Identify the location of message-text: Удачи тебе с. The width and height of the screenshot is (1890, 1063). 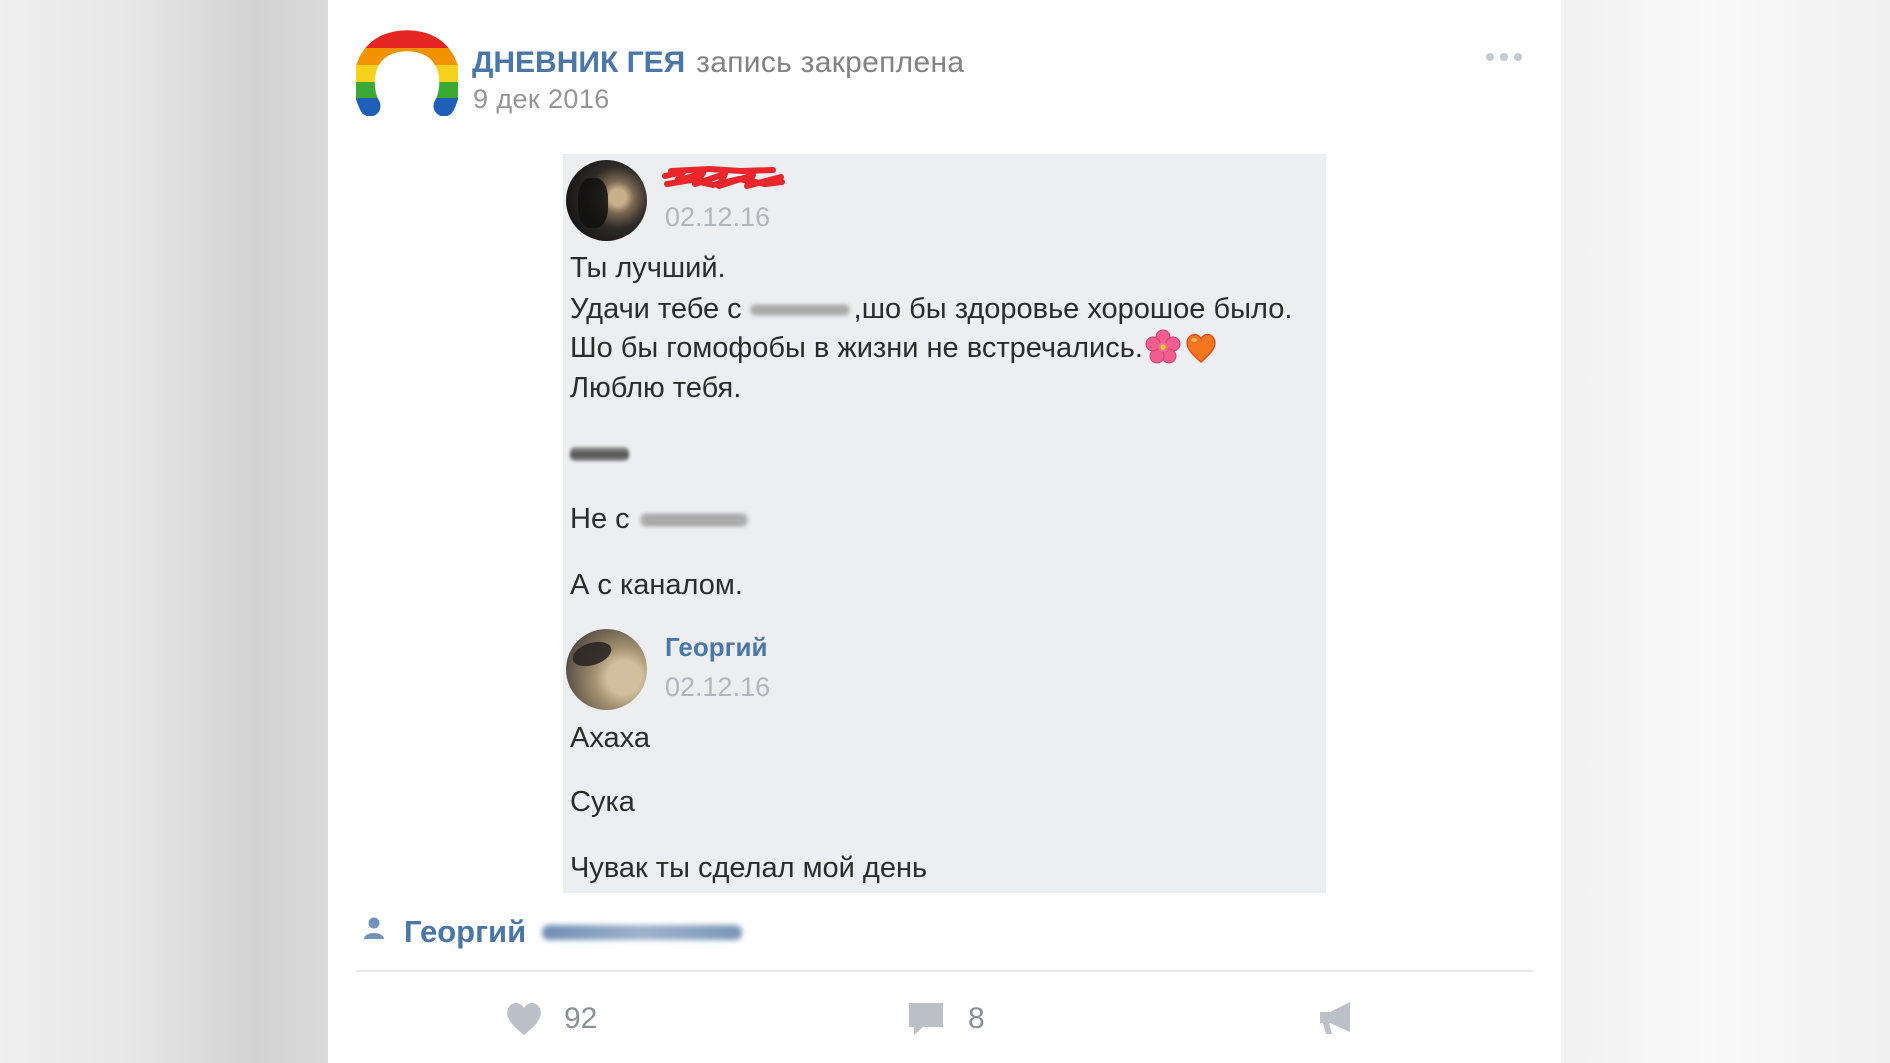
(656, 309).